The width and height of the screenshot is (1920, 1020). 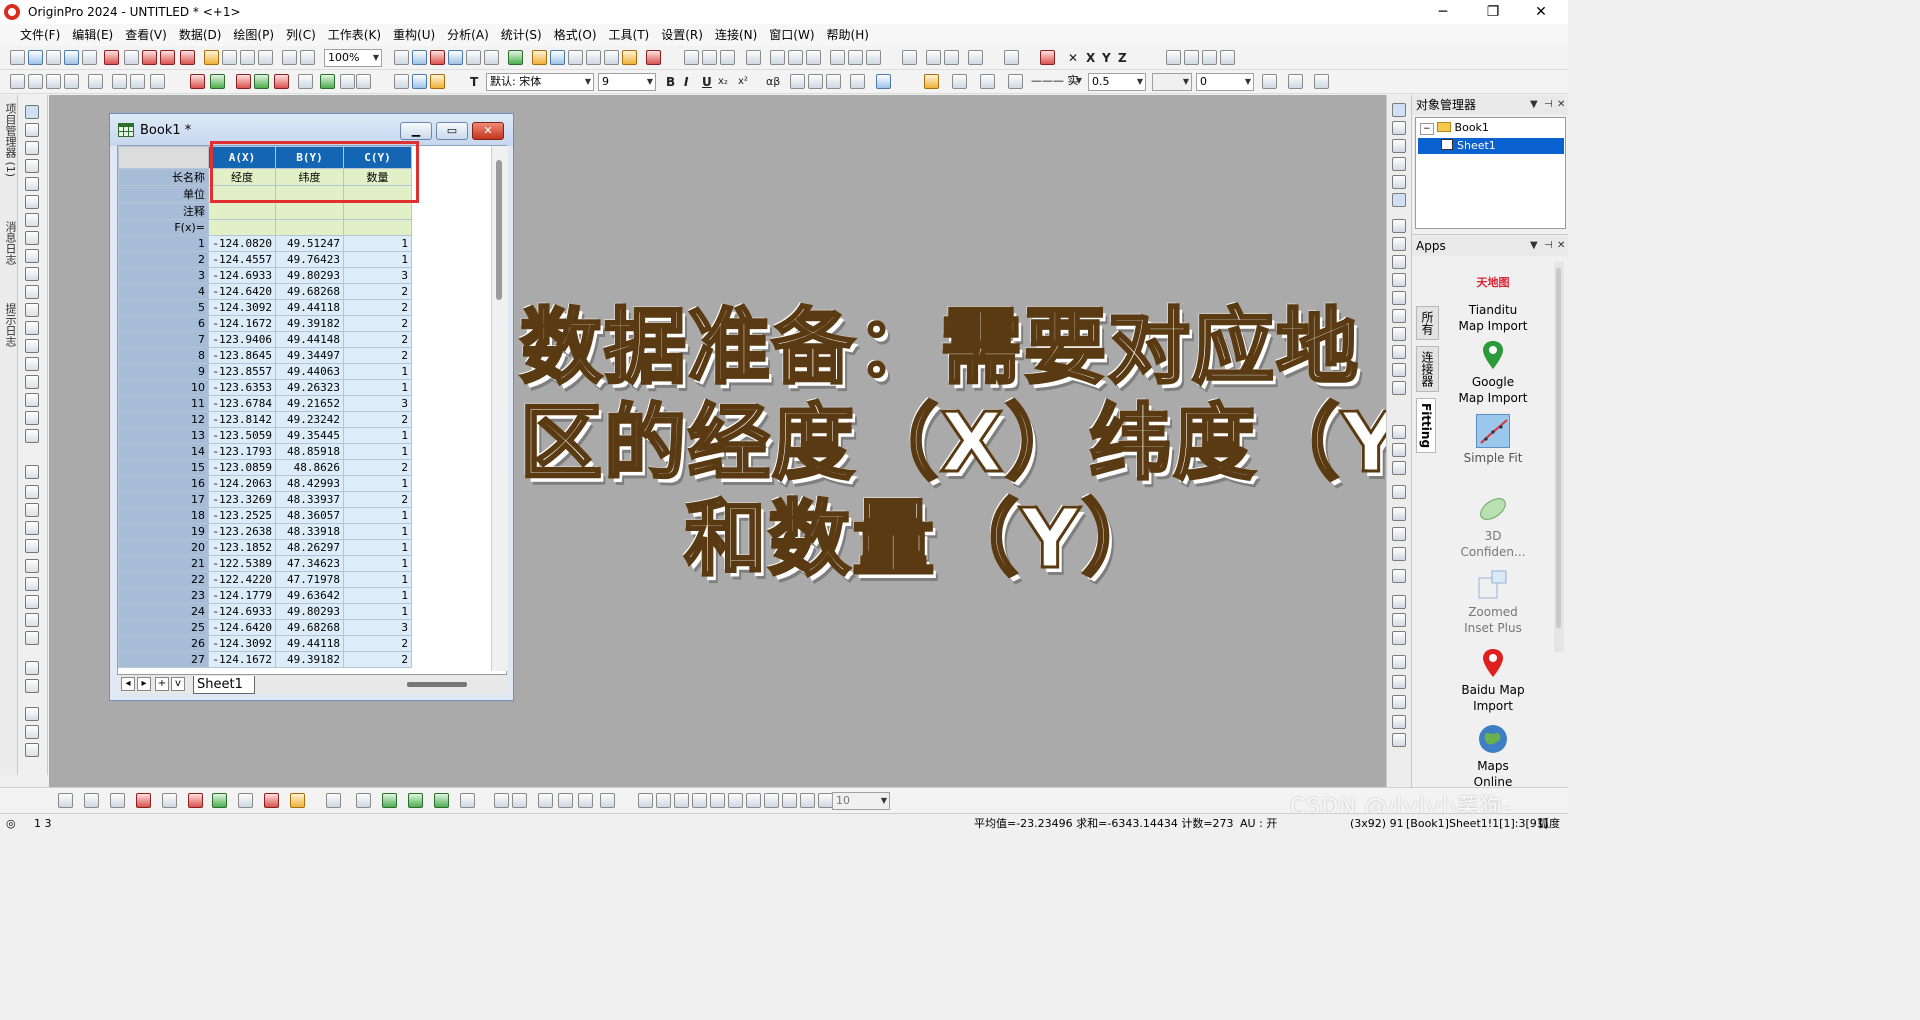 What do you see at coordinates (377, 211) in the screenshot?
I see `comments-c` at bounding box center [377, 211].